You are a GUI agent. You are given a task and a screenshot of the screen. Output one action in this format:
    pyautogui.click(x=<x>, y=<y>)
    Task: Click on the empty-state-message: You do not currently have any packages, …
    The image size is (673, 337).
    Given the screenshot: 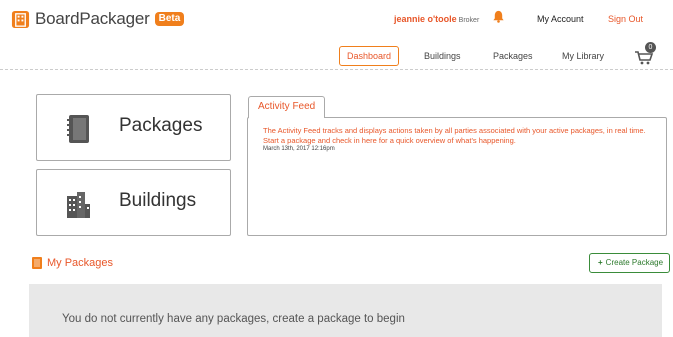 What is the action you would take?
    pyautogui.click(x=233, y=319)
    